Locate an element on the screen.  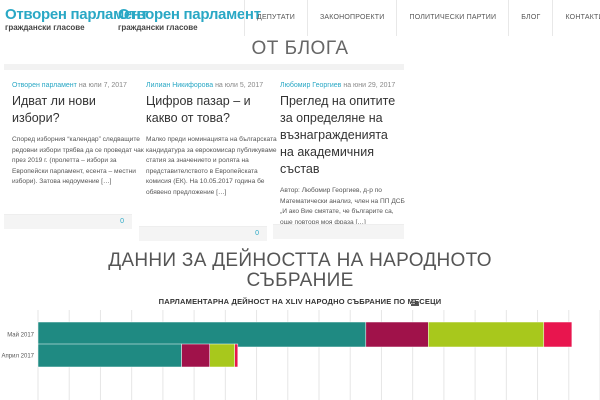
data-heading-line1: ДАННИ ЗА ДЕЙНОСТТА НА НАРОДНОТО is located at coordinates (300, 260).